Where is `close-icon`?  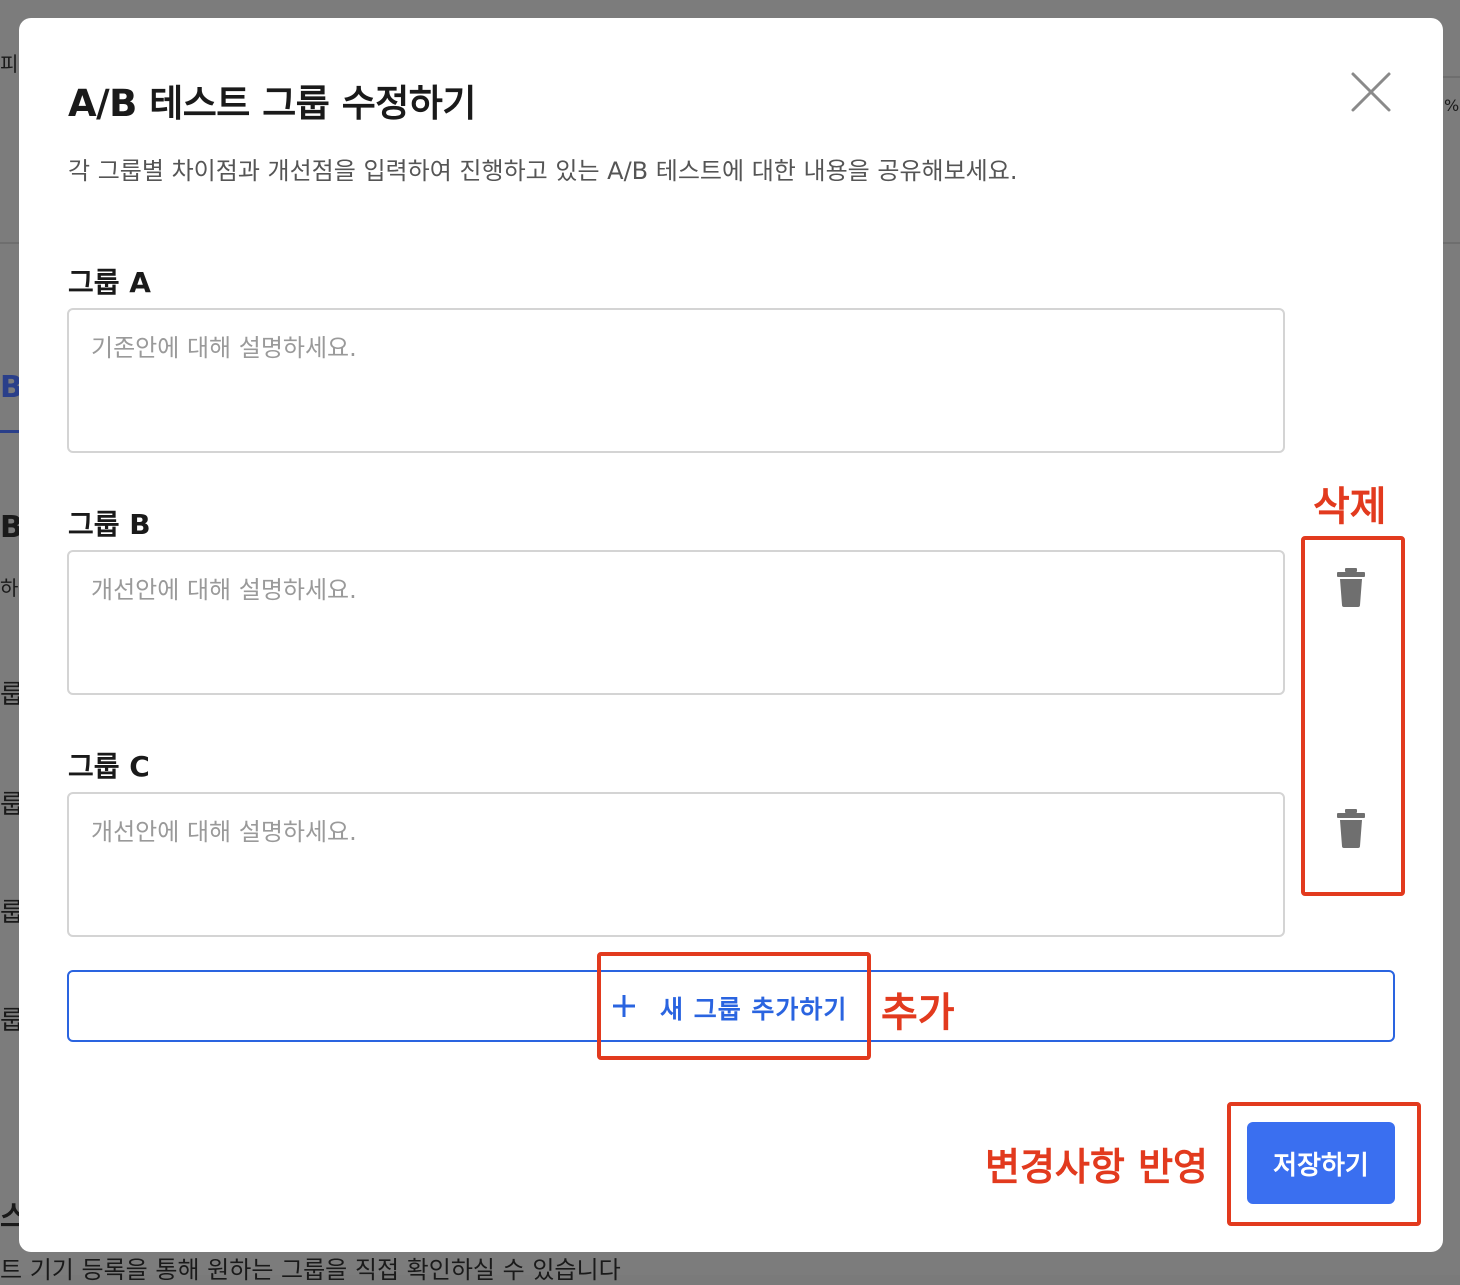
close-icon is located at coordinates (1371, 92).